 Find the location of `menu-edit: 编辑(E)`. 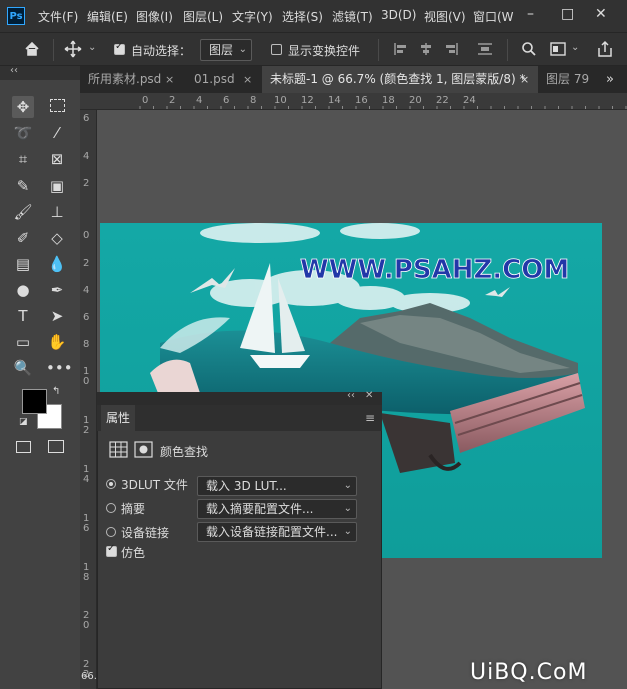

menu-edit: 编辑(E) is located at coordinates (107, 16).